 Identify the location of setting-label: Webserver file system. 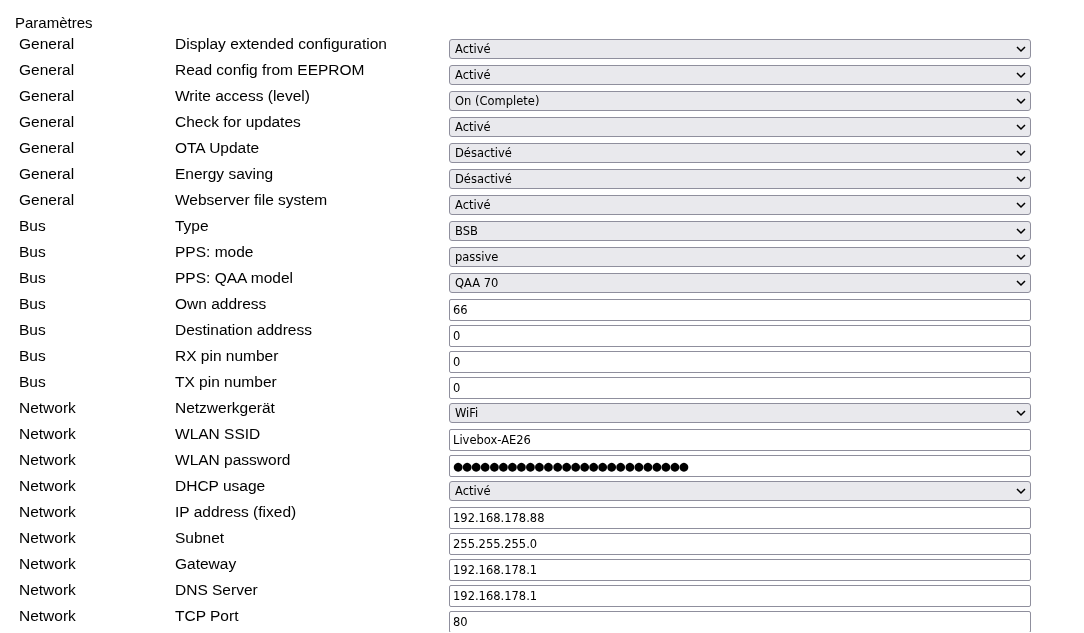
(252, 200).